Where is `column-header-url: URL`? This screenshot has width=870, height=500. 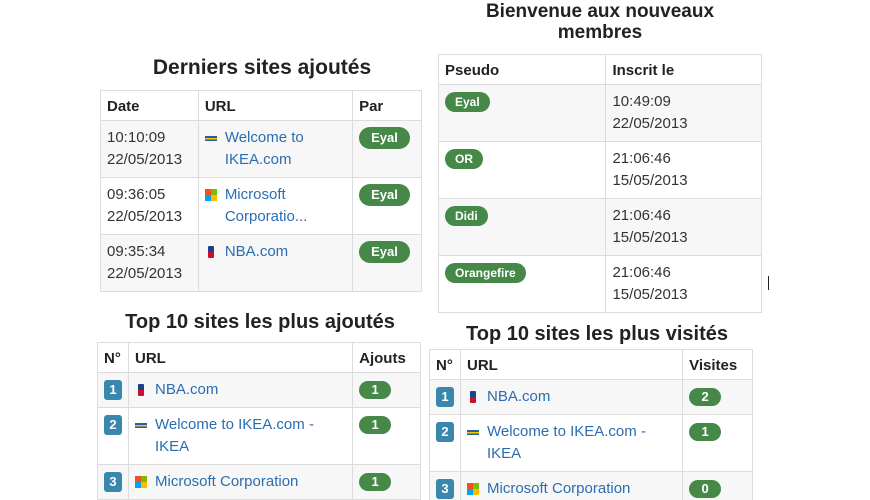
column-header-url: URL is located at coordinates (275, 106).